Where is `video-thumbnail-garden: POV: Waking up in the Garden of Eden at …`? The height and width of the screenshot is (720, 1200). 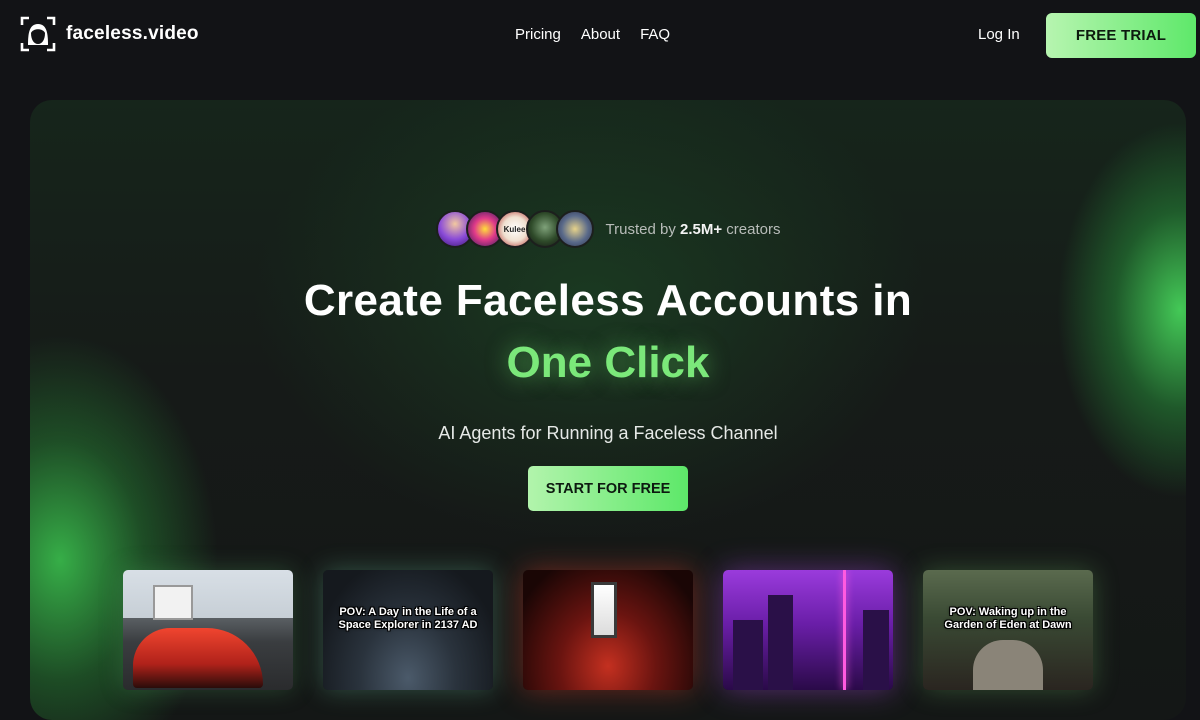
video-thumbnail-garden: POV: Waking up in the Garden of Eden at … is located at coordinates (1008, 630).